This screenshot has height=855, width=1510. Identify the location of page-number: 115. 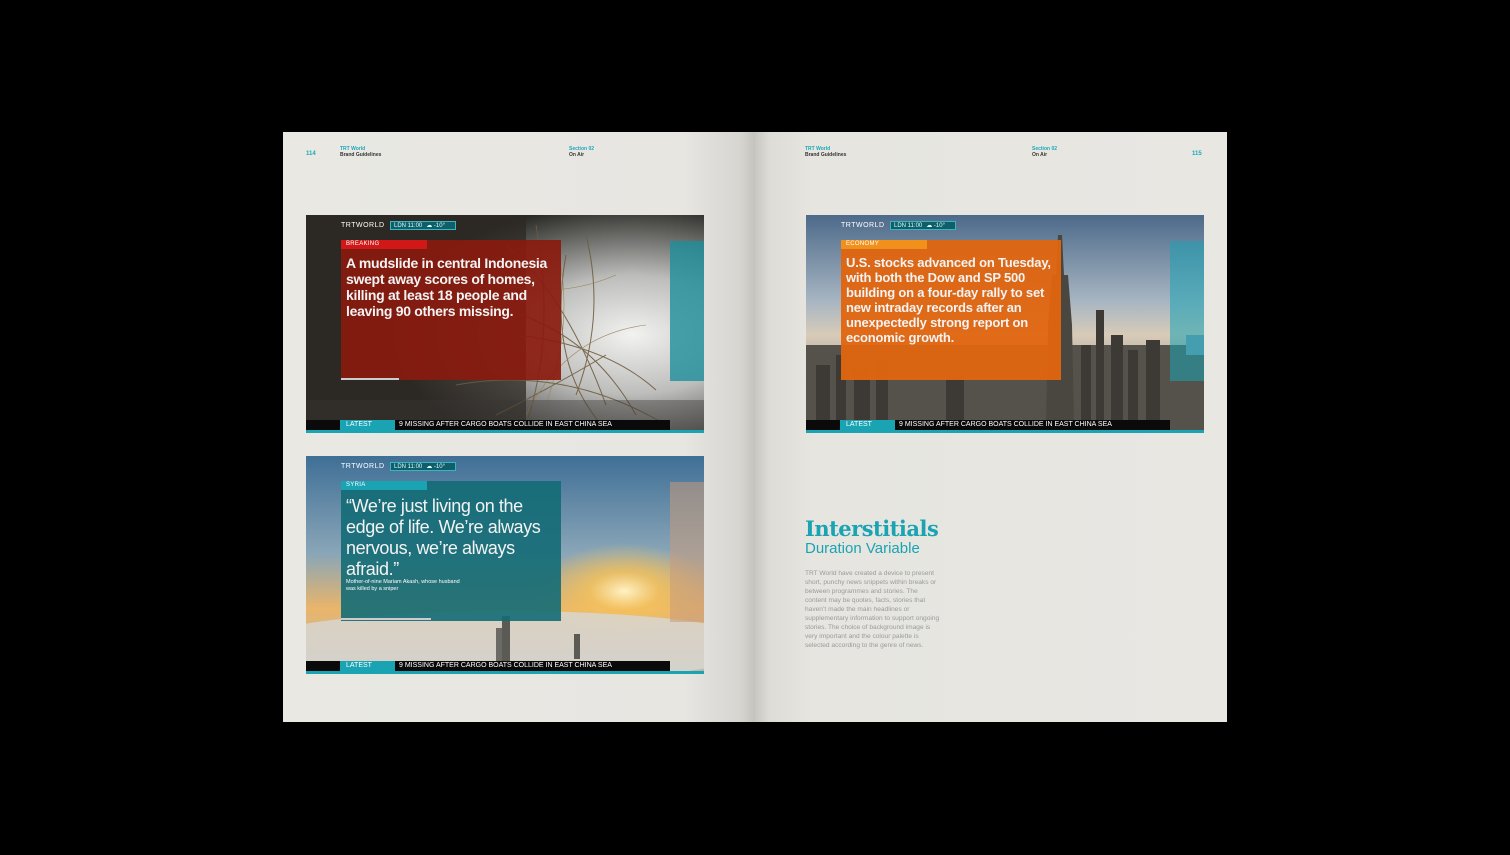
(1197, 154).